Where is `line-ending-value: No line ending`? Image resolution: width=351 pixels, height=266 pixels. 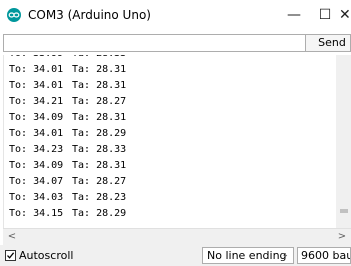
line-ending-value: No line ending is located at coordinates (247, 255).